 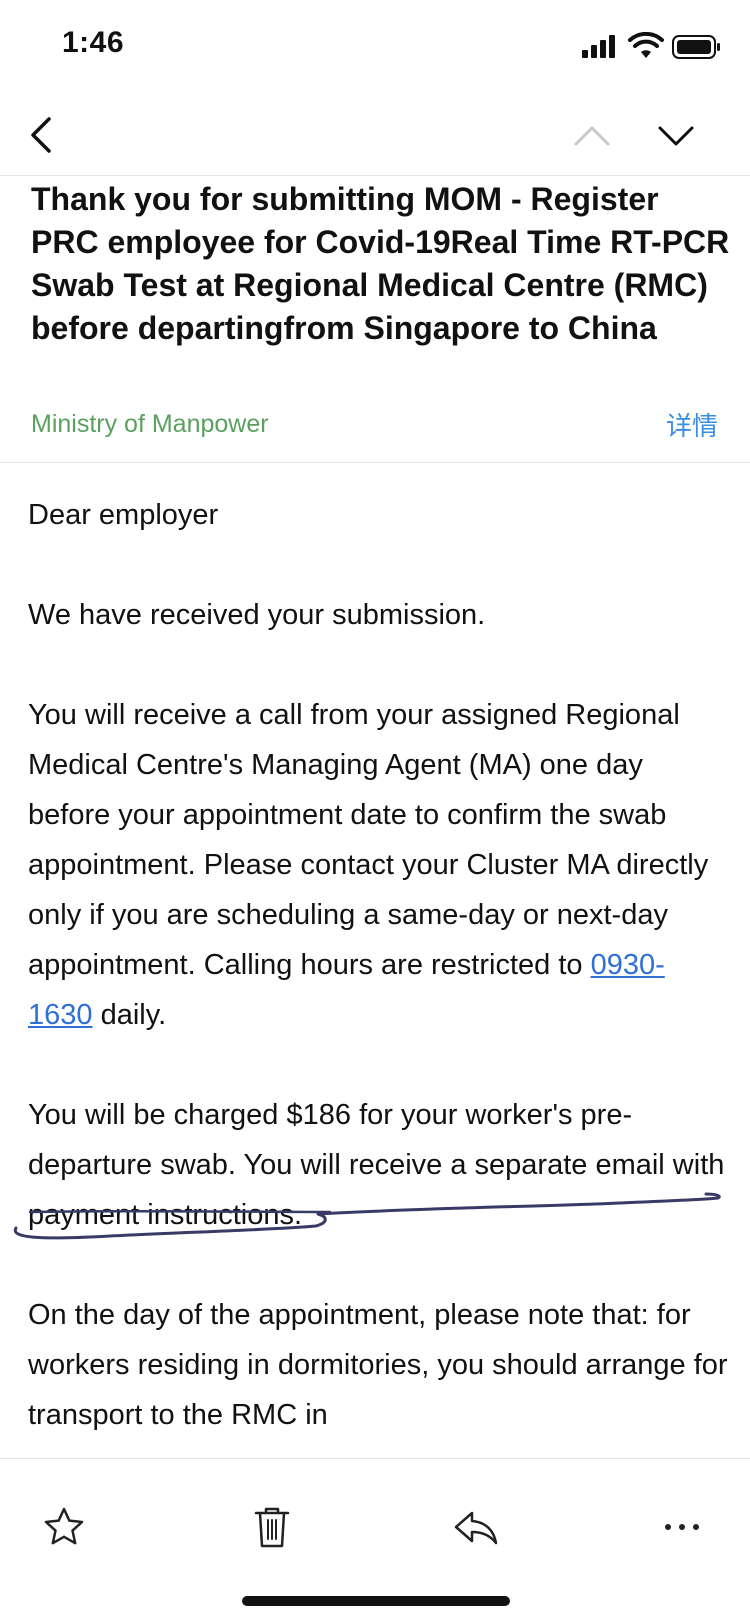 What do you see at coordinates (376, 1601) in the screenshot?
I see `home-indicator` at bounding box center [376, 1601].